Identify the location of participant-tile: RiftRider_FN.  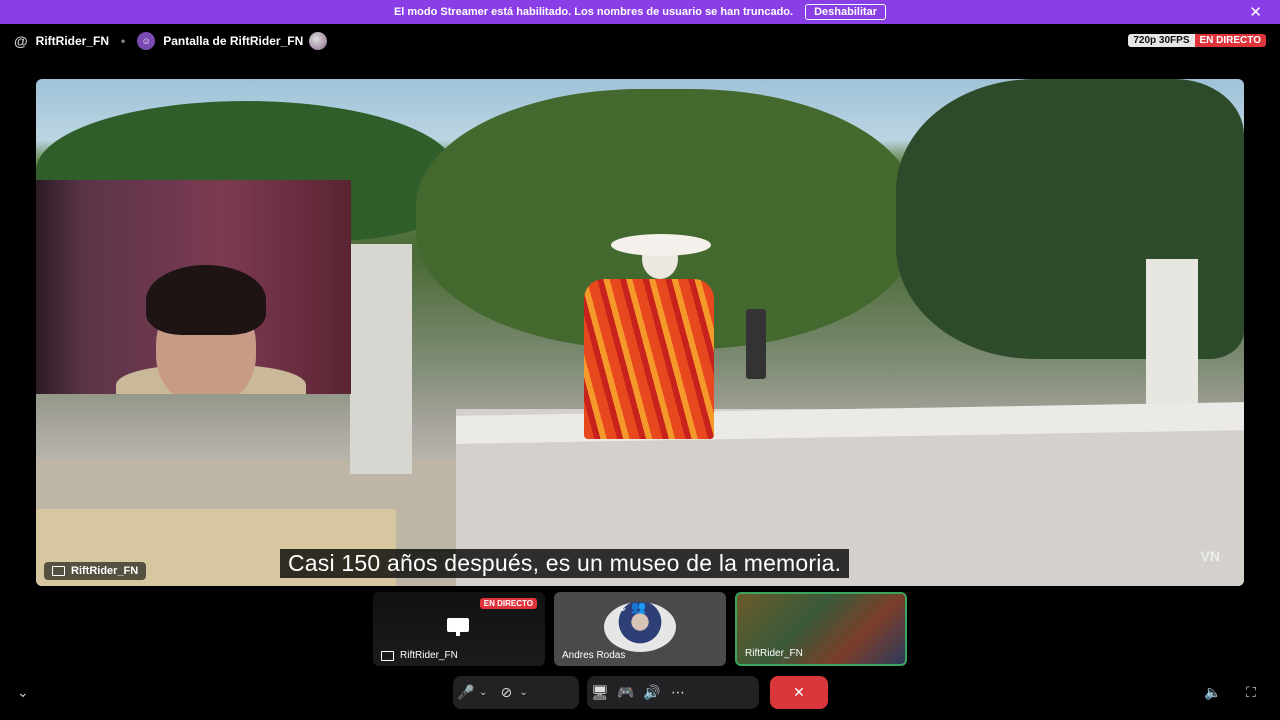
(821, 629).